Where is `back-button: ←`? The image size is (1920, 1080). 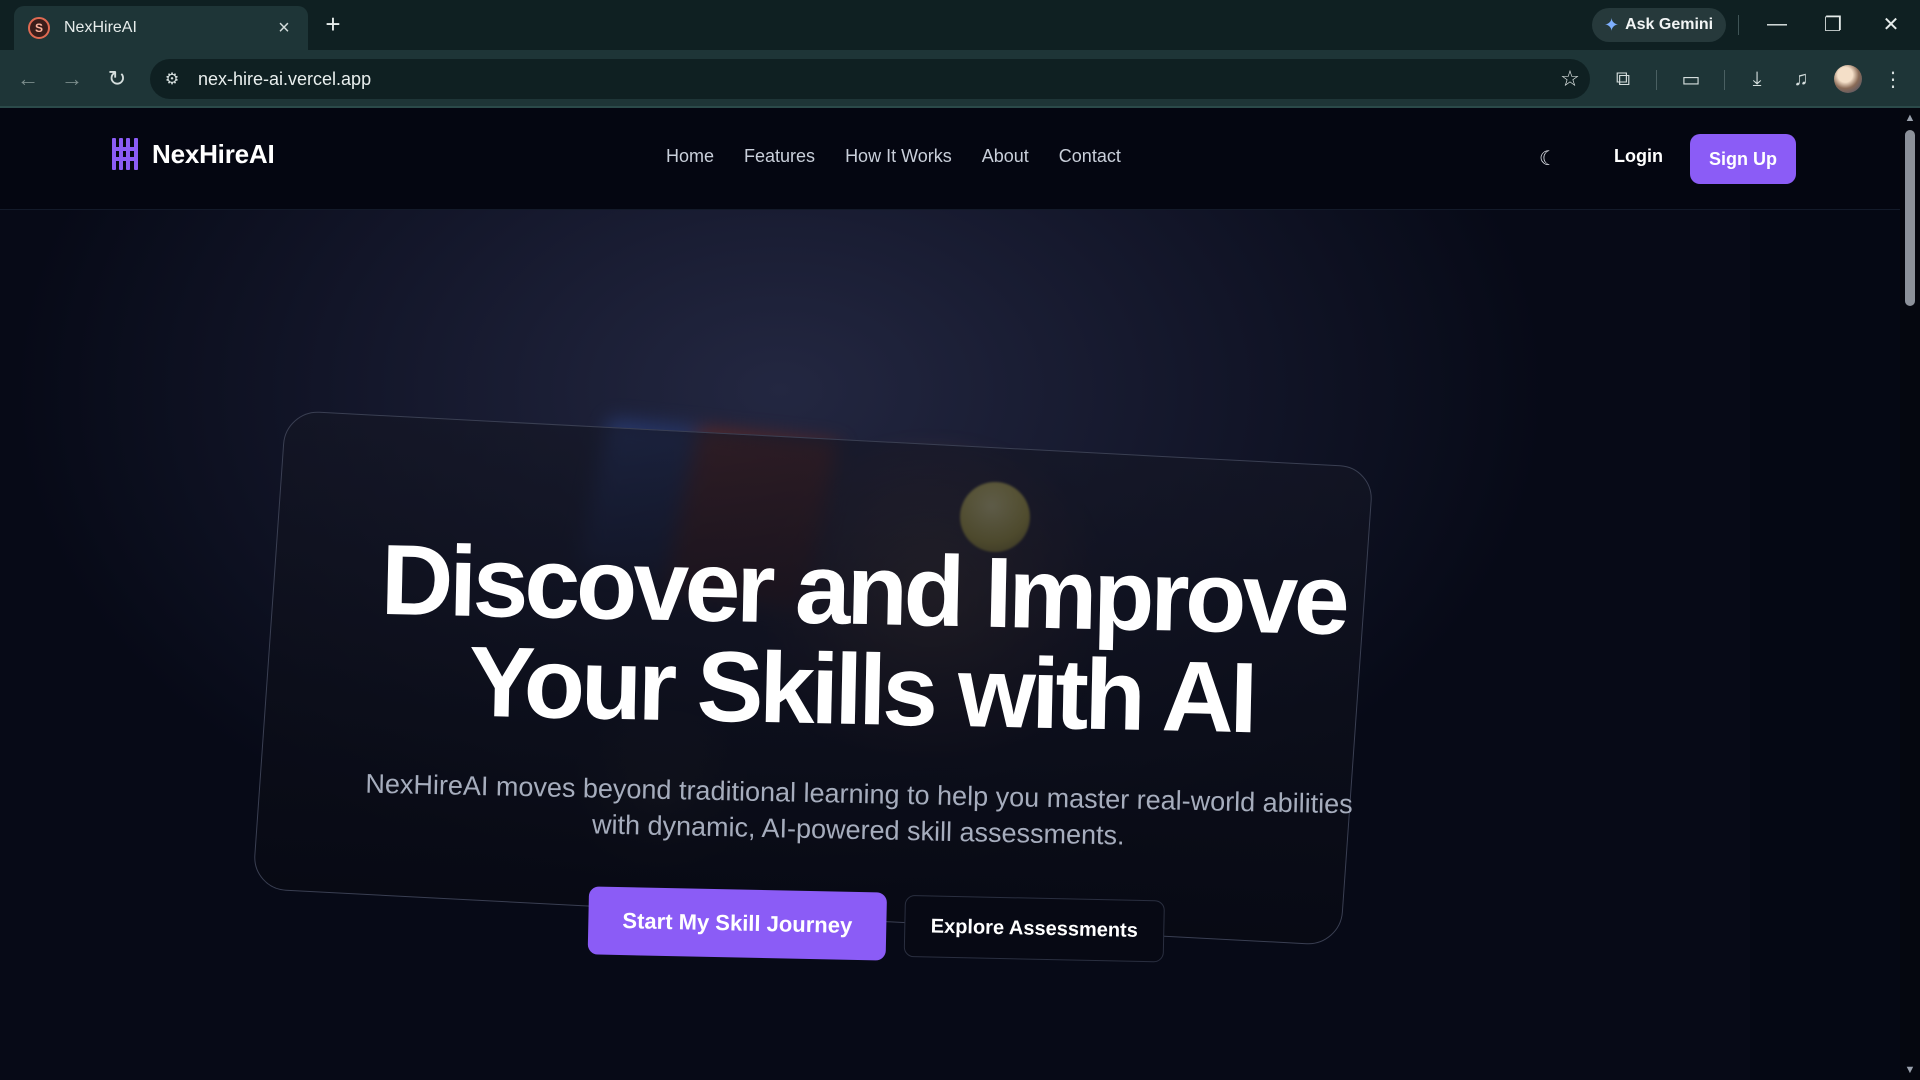
back-button: ← is located at coordinates (28, 79).